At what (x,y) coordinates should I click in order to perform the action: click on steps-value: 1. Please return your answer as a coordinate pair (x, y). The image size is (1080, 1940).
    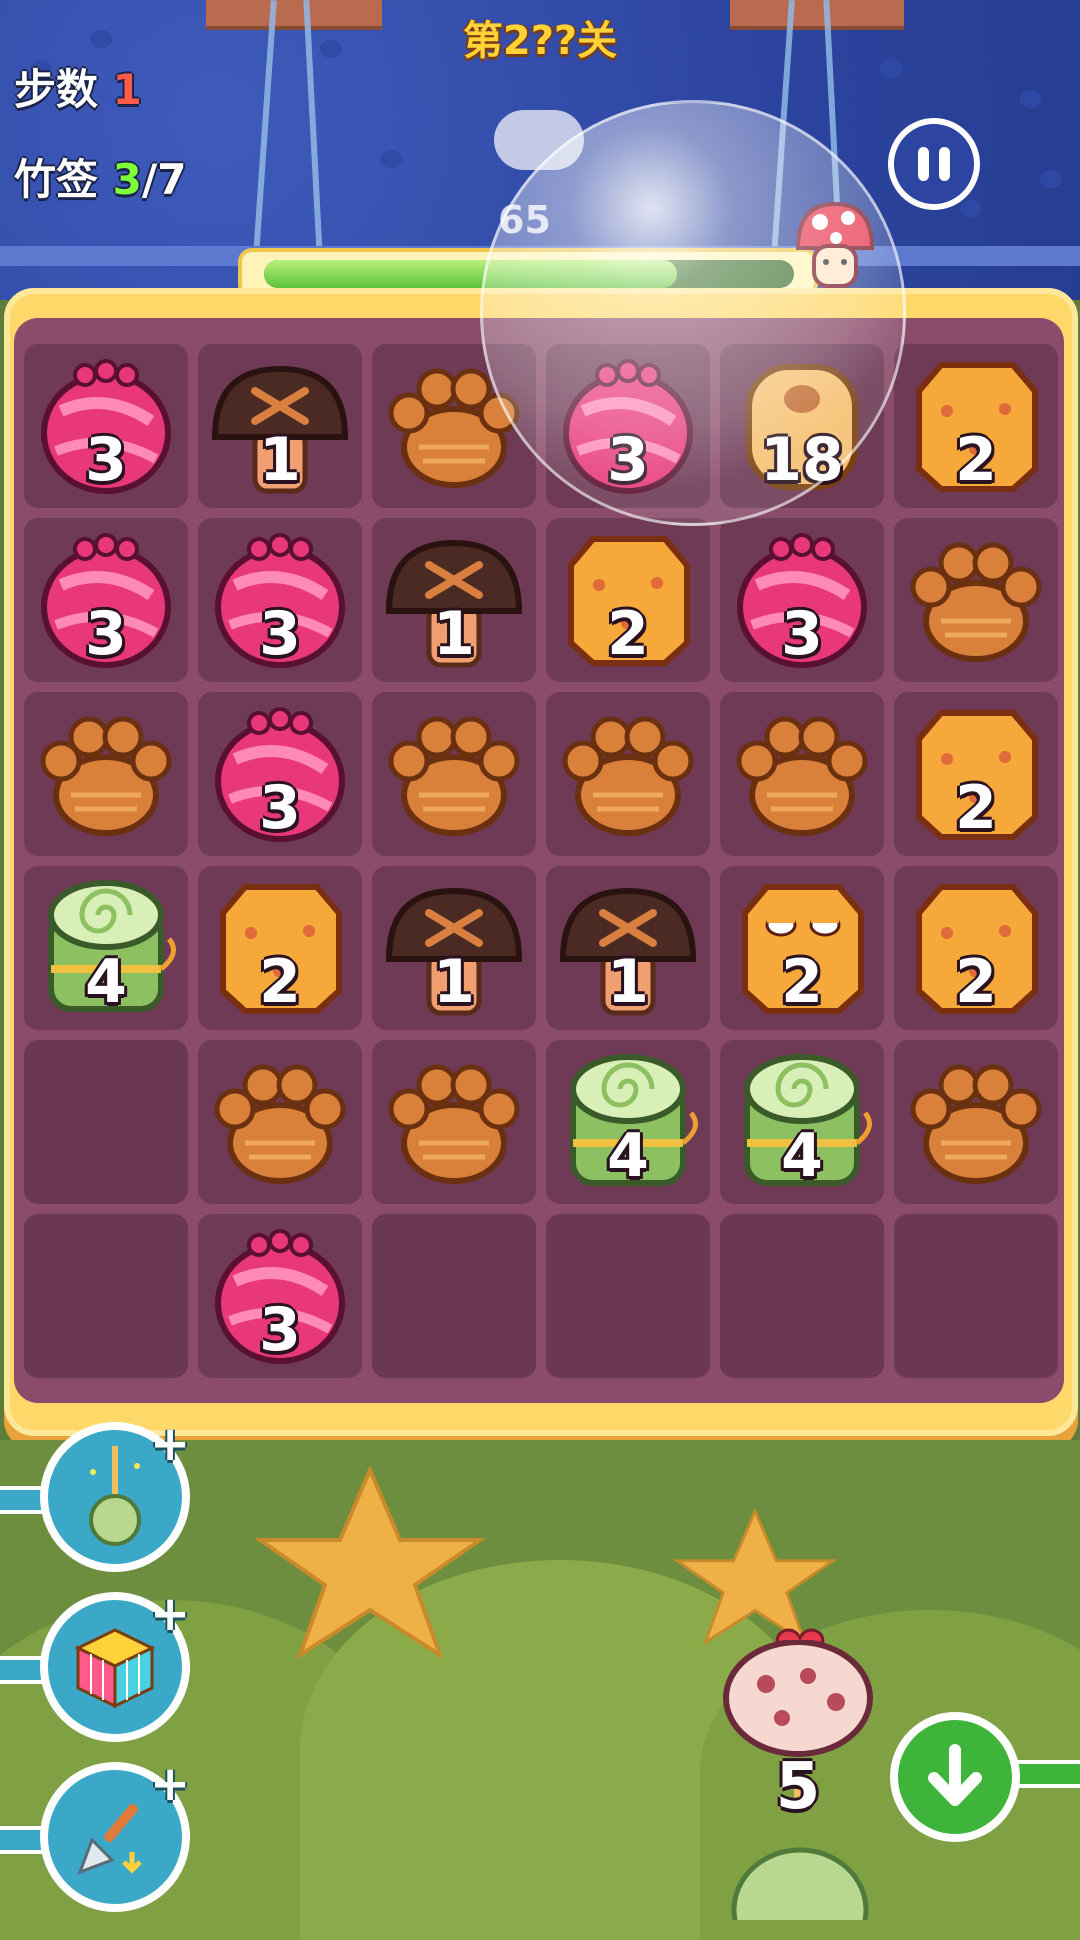
    Looking at the image, I should click on (127, 89).